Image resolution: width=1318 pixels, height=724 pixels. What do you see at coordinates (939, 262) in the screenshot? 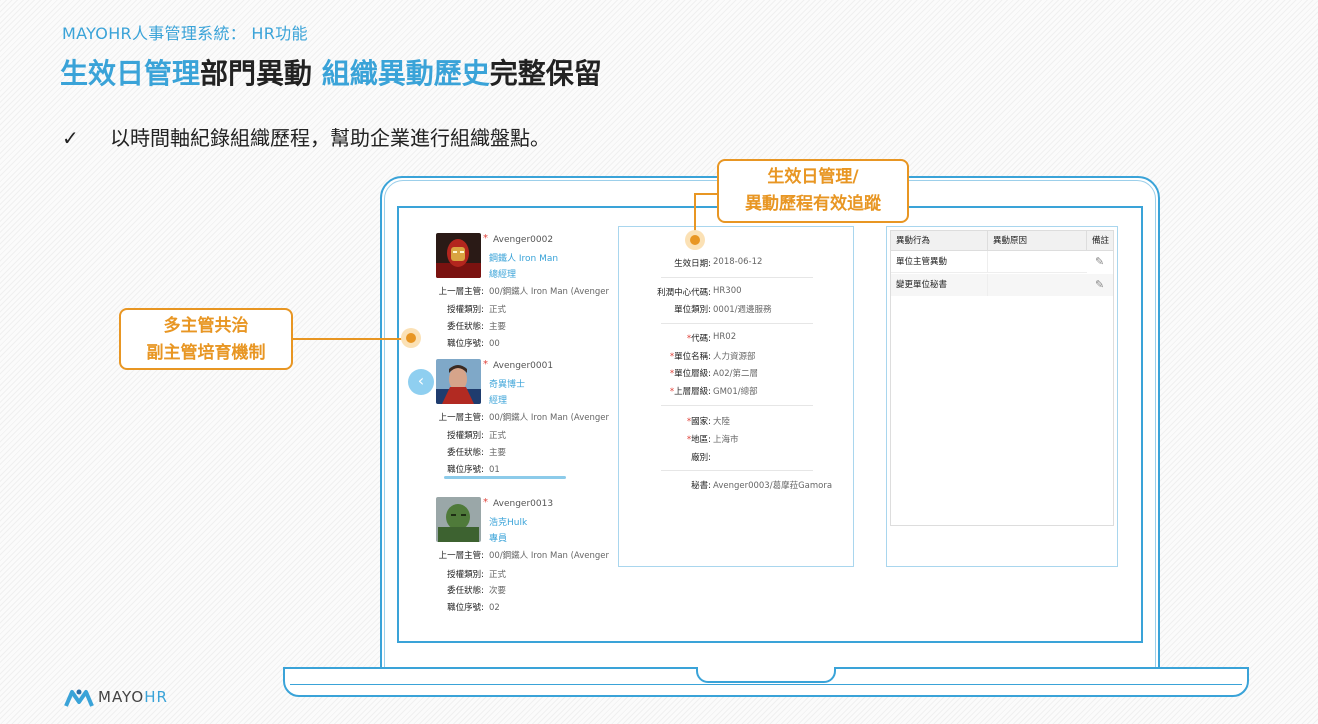
I see `table-row-action: 單位主管異動` at bounding box center [939, 262].